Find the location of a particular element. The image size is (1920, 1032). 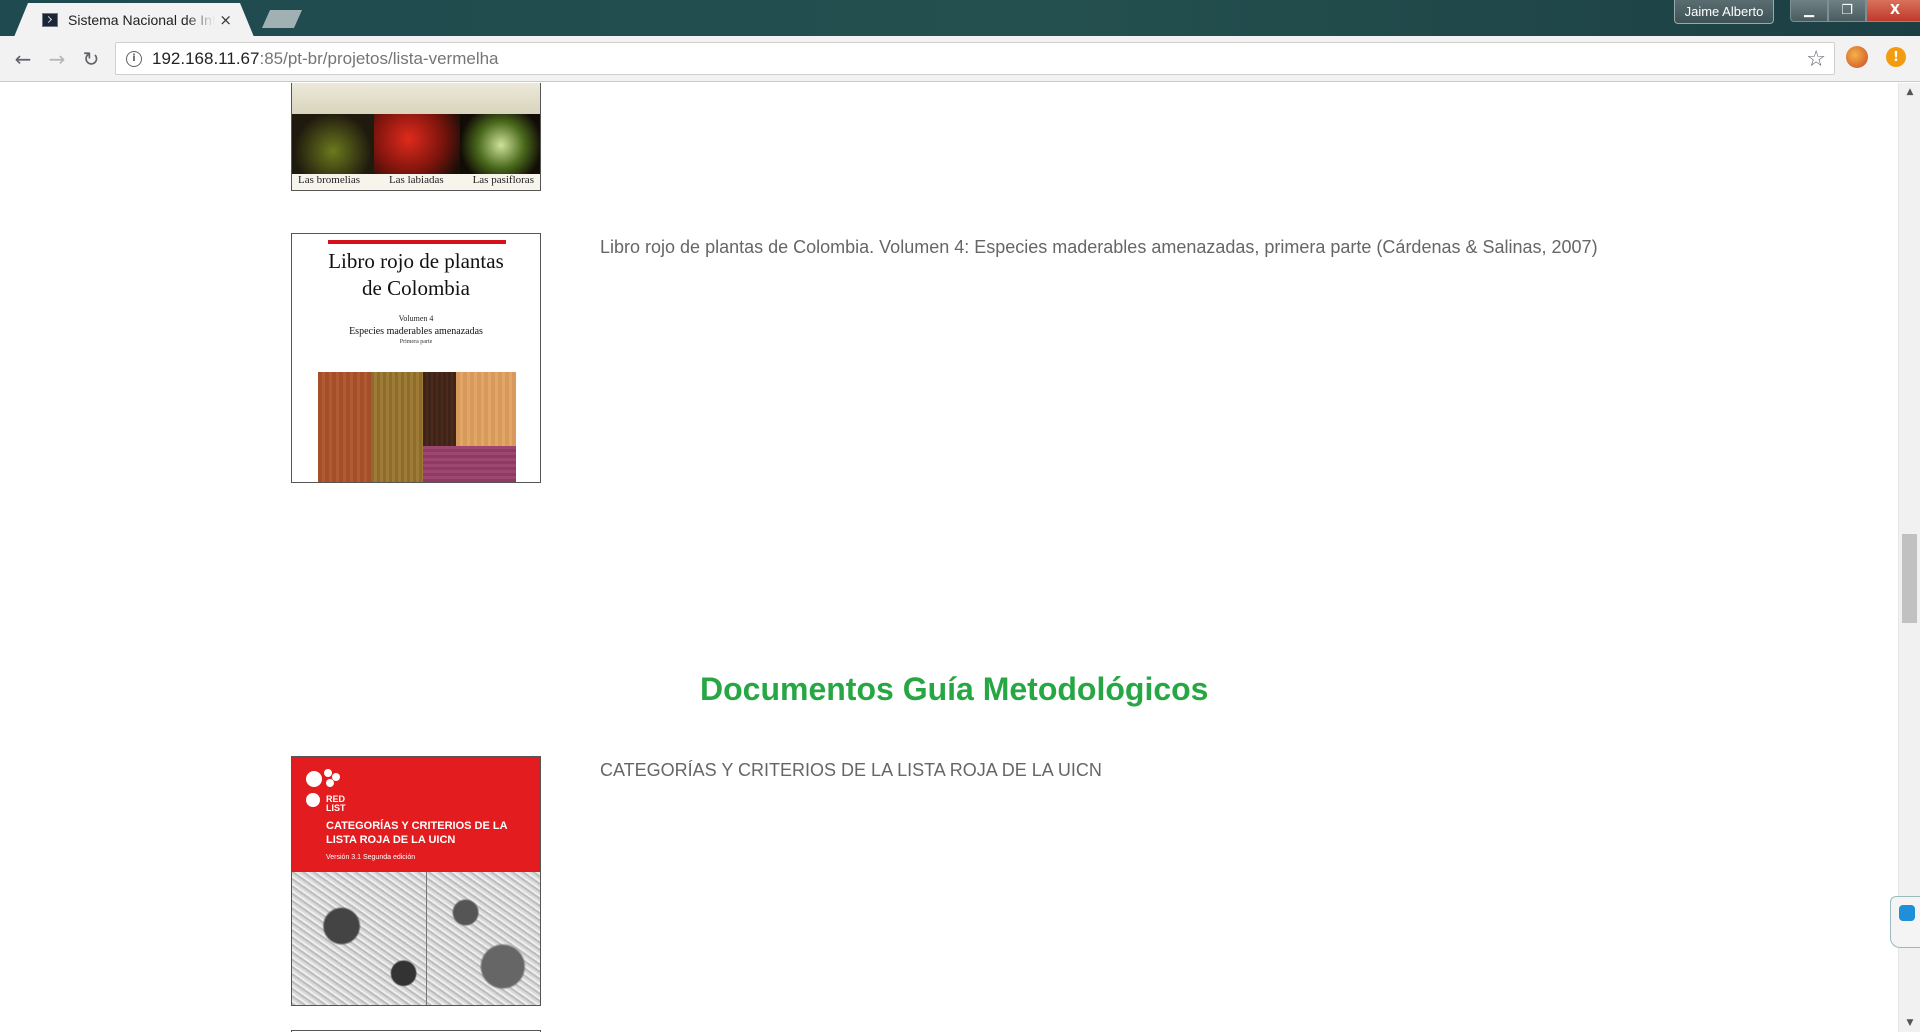

iucn-cover-version: Versión 3.1 Segunda edición is located at coordinates (371, 857).